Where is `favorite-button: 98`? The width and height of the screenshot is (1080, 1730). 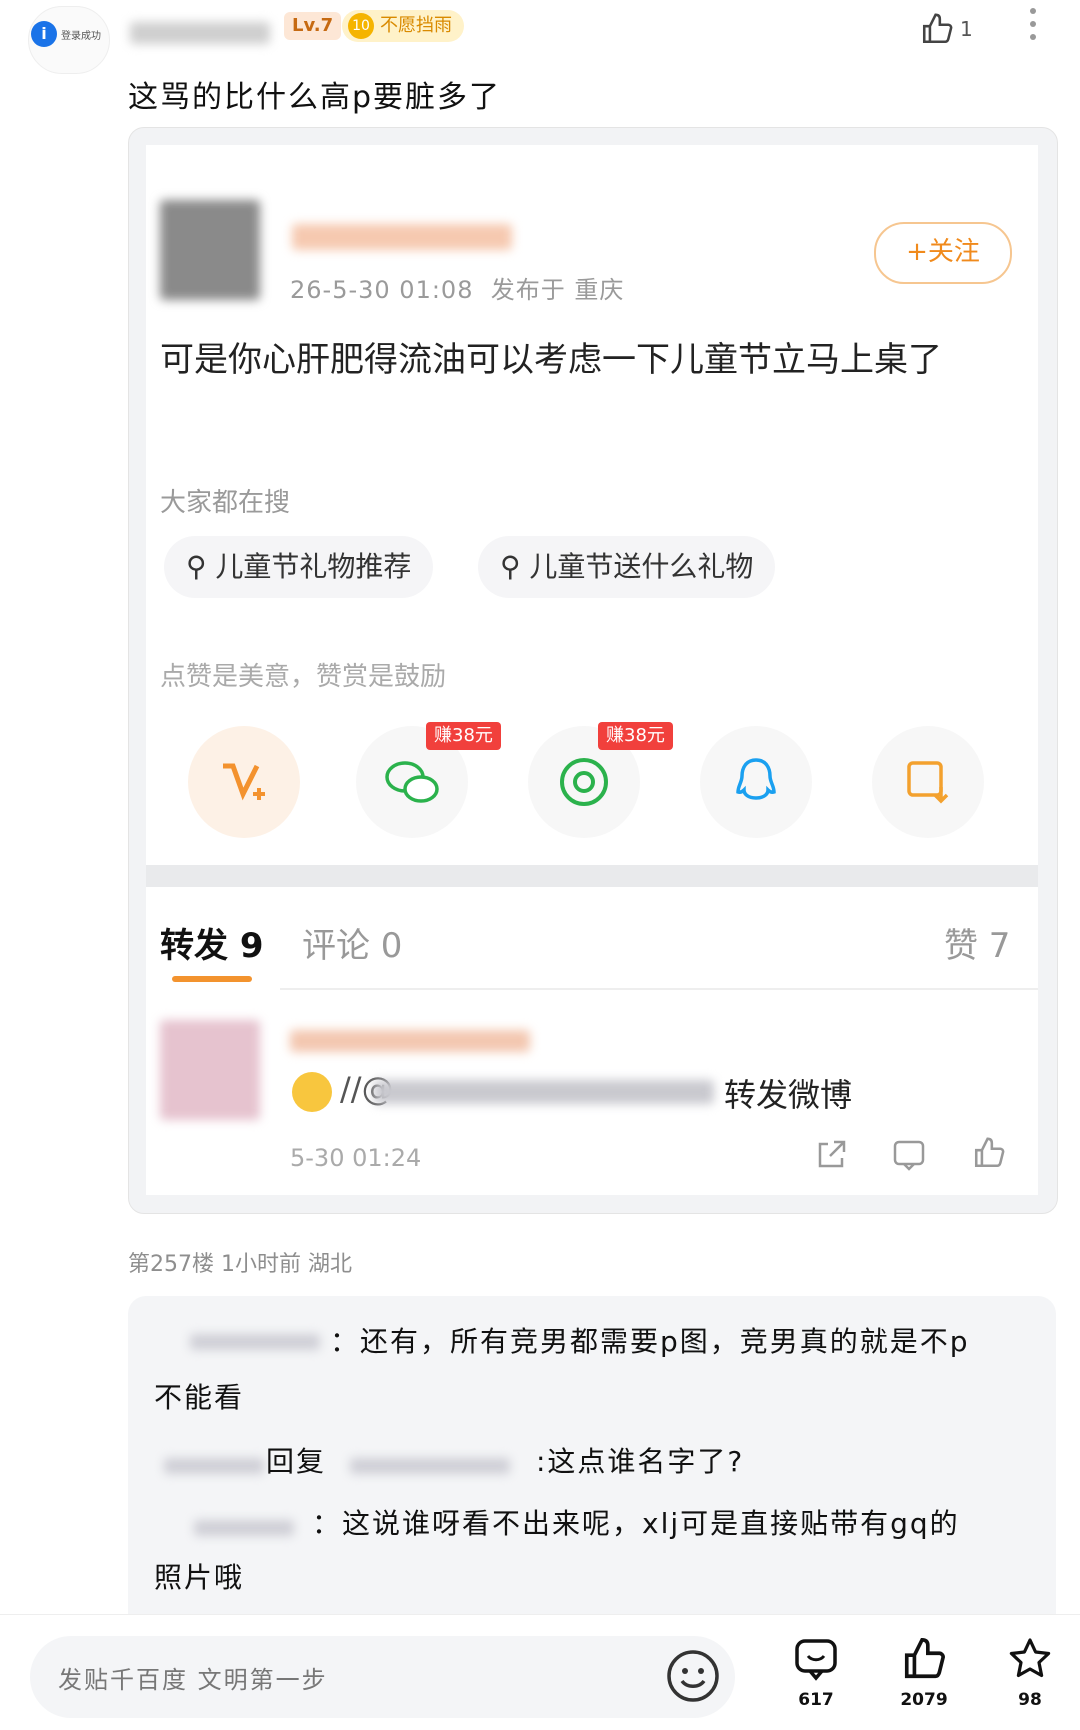 favorite-button: 98 is located at coordinates (1030, 1673).